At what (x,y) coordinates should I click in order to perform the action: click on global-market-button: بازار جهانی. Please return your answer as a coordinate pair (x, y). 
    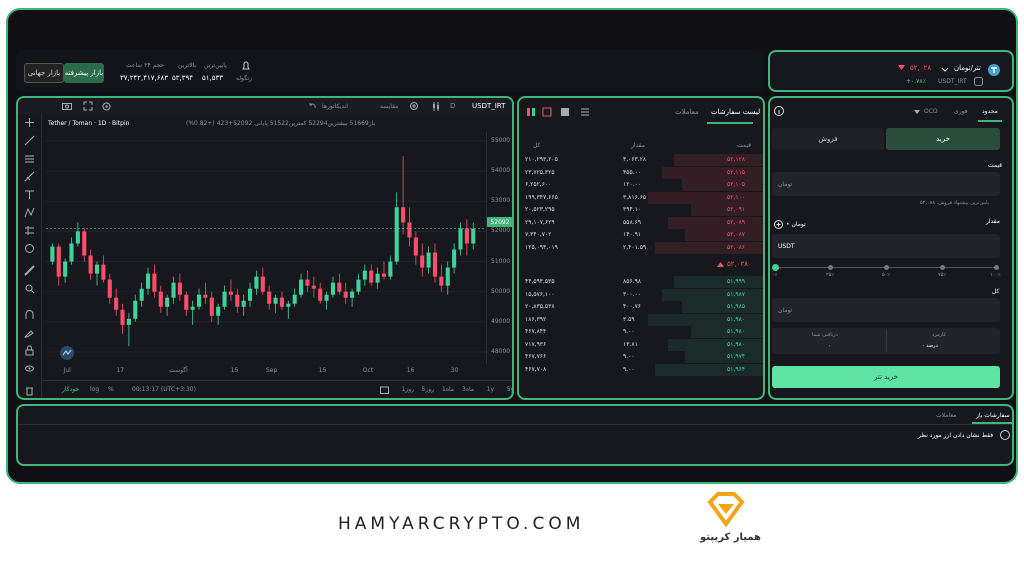
    Looking at the image, I should click on (44, 73).